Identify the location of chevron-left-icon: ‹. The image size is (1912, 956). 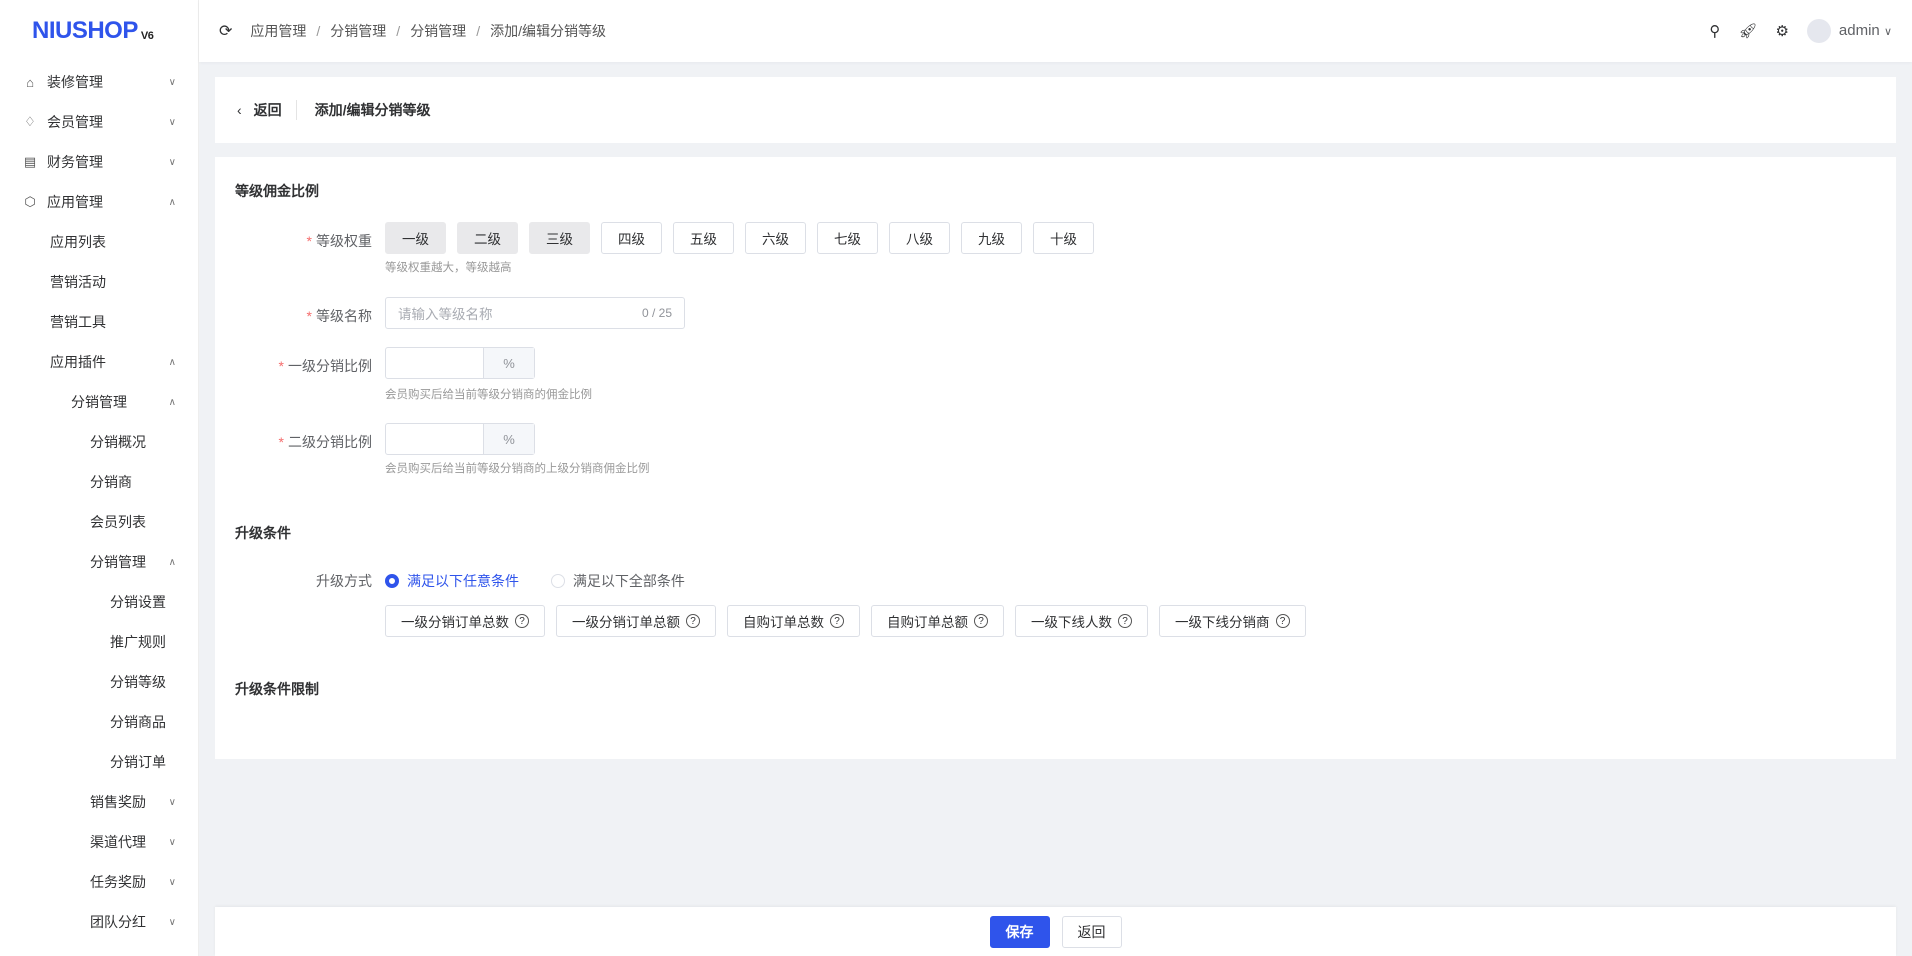
(239, 110).